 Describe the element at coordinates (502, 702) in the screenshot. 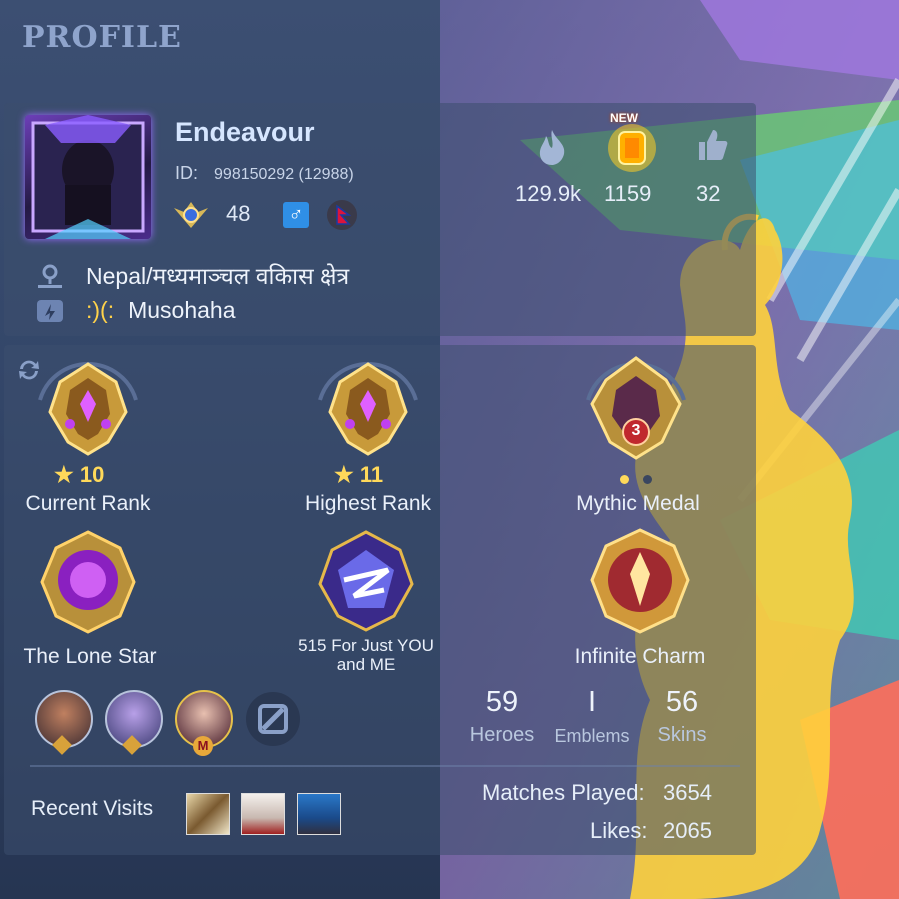

I see `heroes-count: 59` at that location.